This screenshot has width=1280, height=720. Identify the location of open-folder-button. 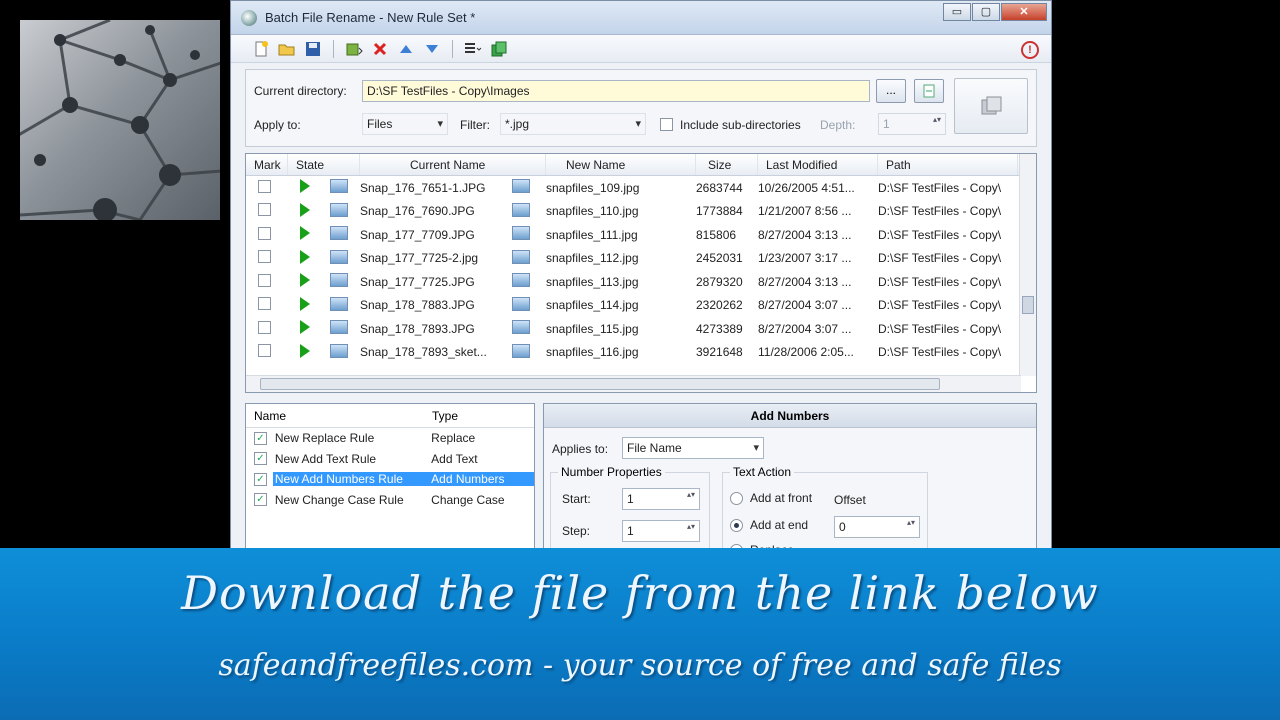
(929, 91).